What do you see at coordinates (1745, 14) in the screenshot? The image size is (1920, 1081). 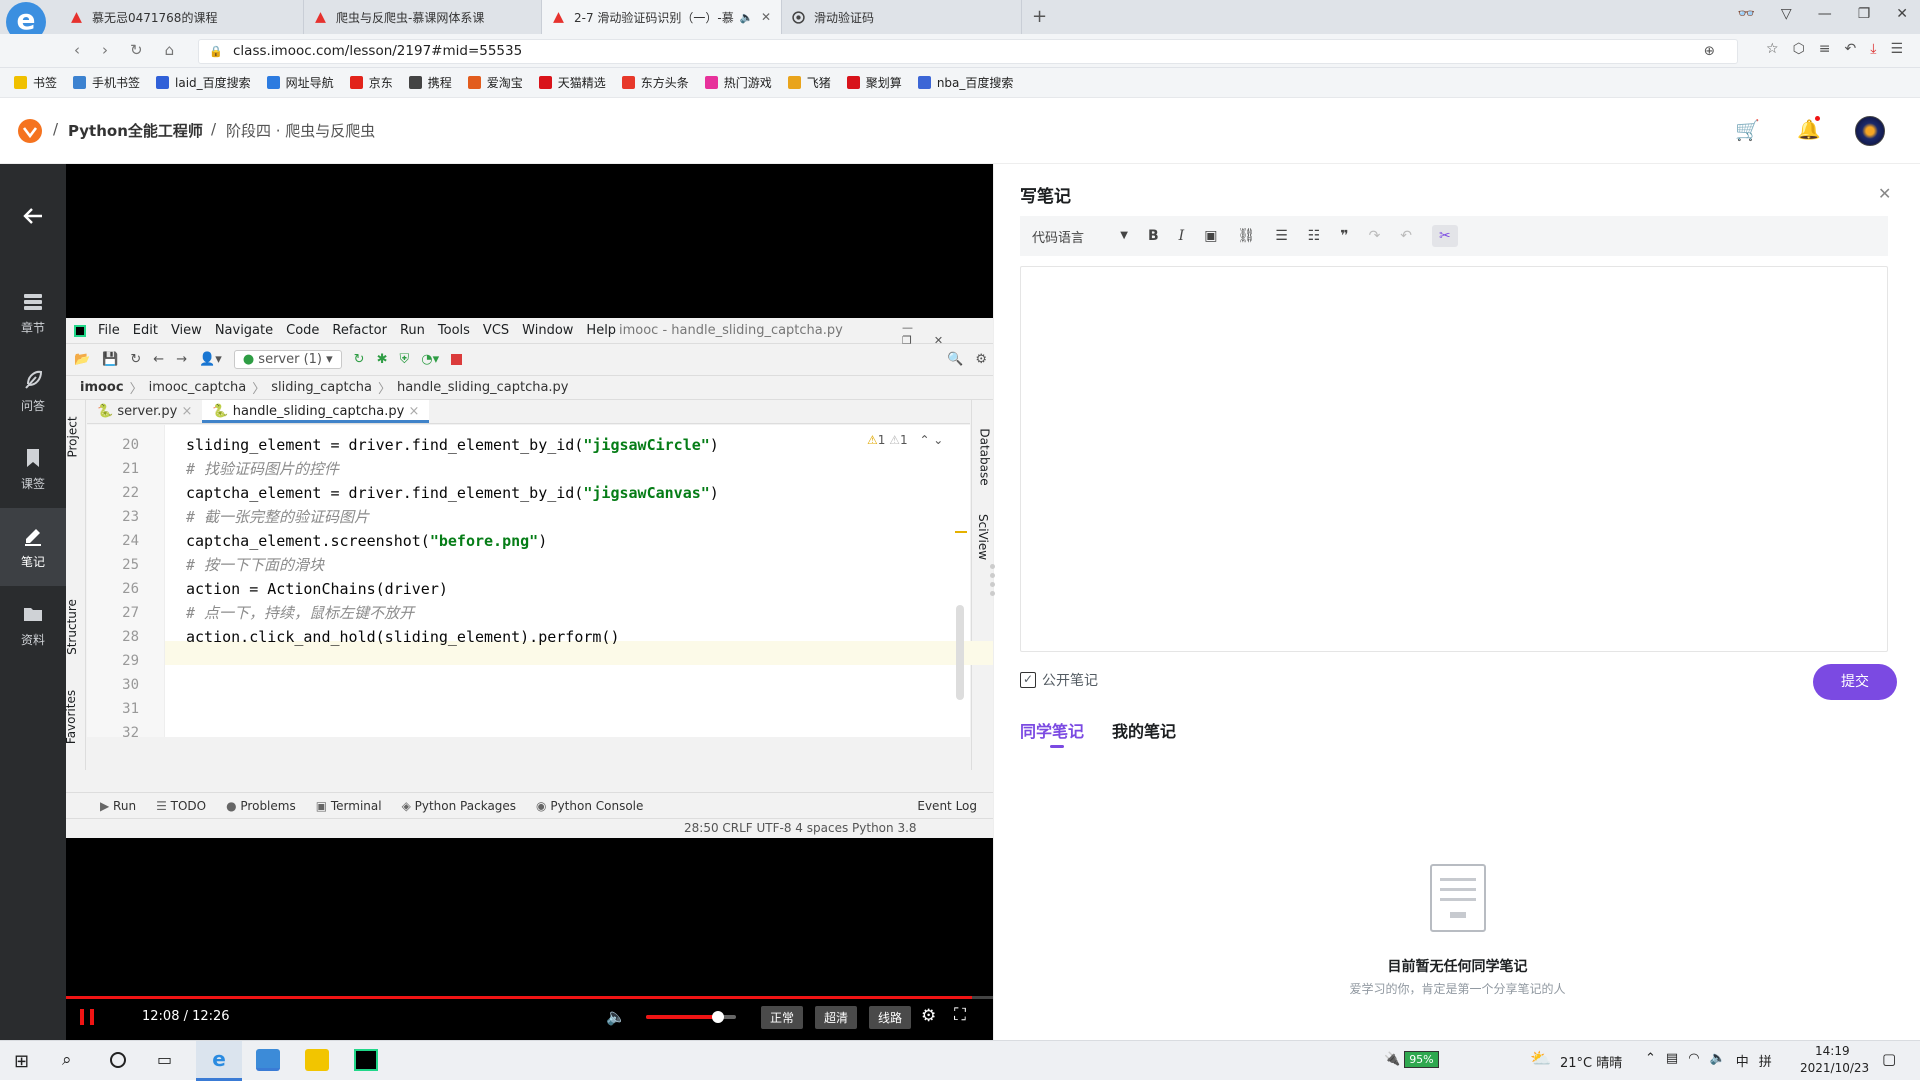 I see `incognito-icon: 👓` at bounding box center [1745, 14].